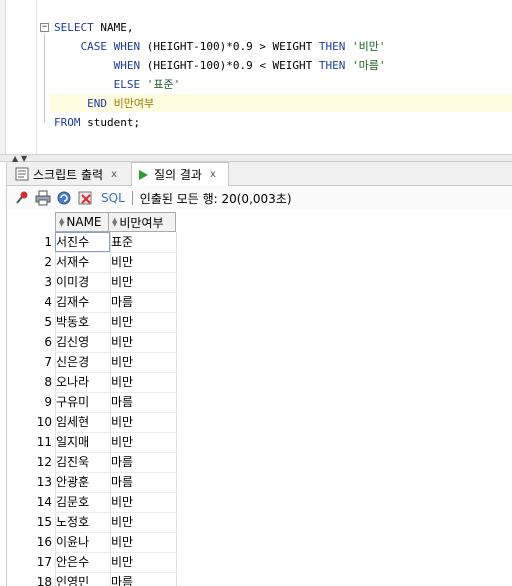 This screenshot has width=512, height=586. I want to click on pane-splitter: ▲ ▼, so click(256, 158).